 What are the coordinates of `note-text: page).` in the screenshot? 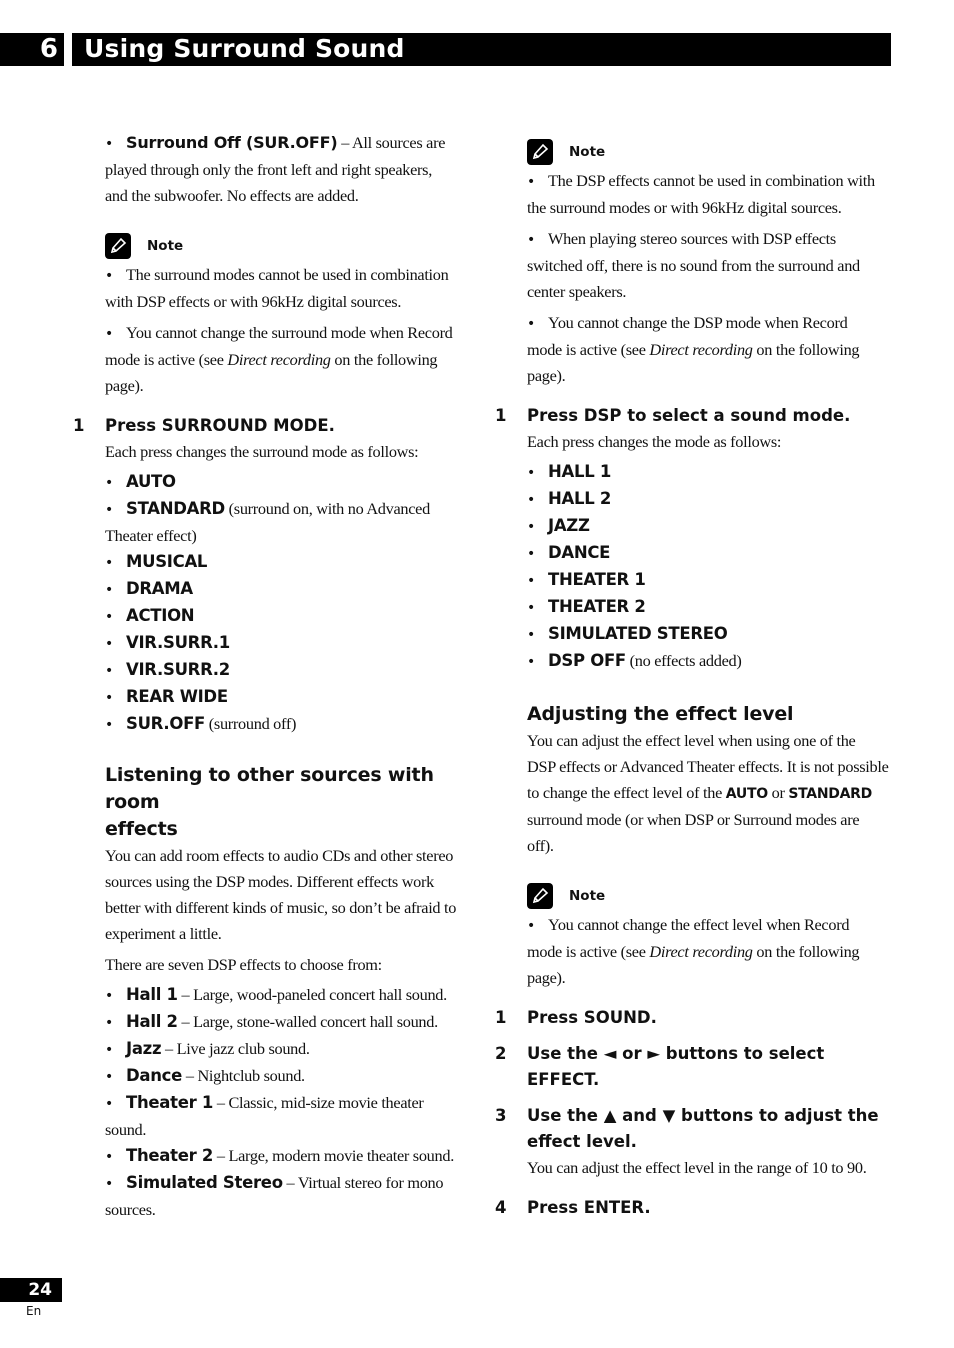 It's located at (124, 385).